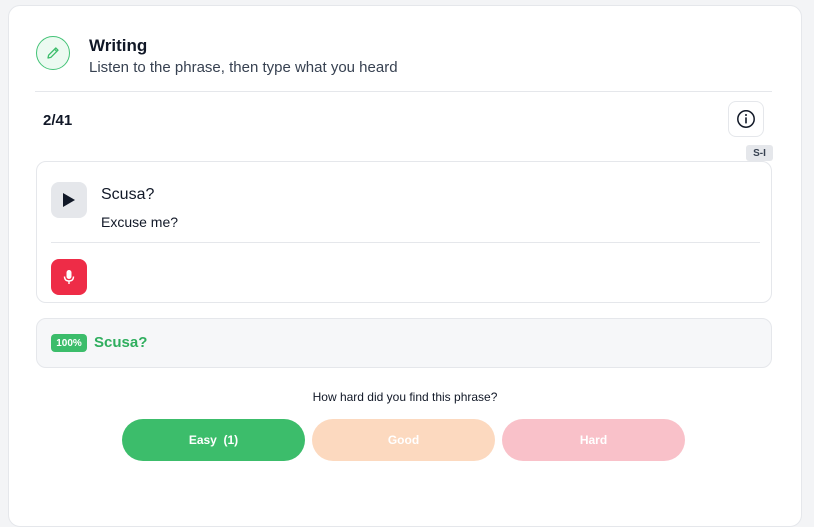 The height and width of the screenshot is (527, 814). Describe the element at coordinates (121, 342) in the screenshot. I see `answer-text: Scusa?` at that location.